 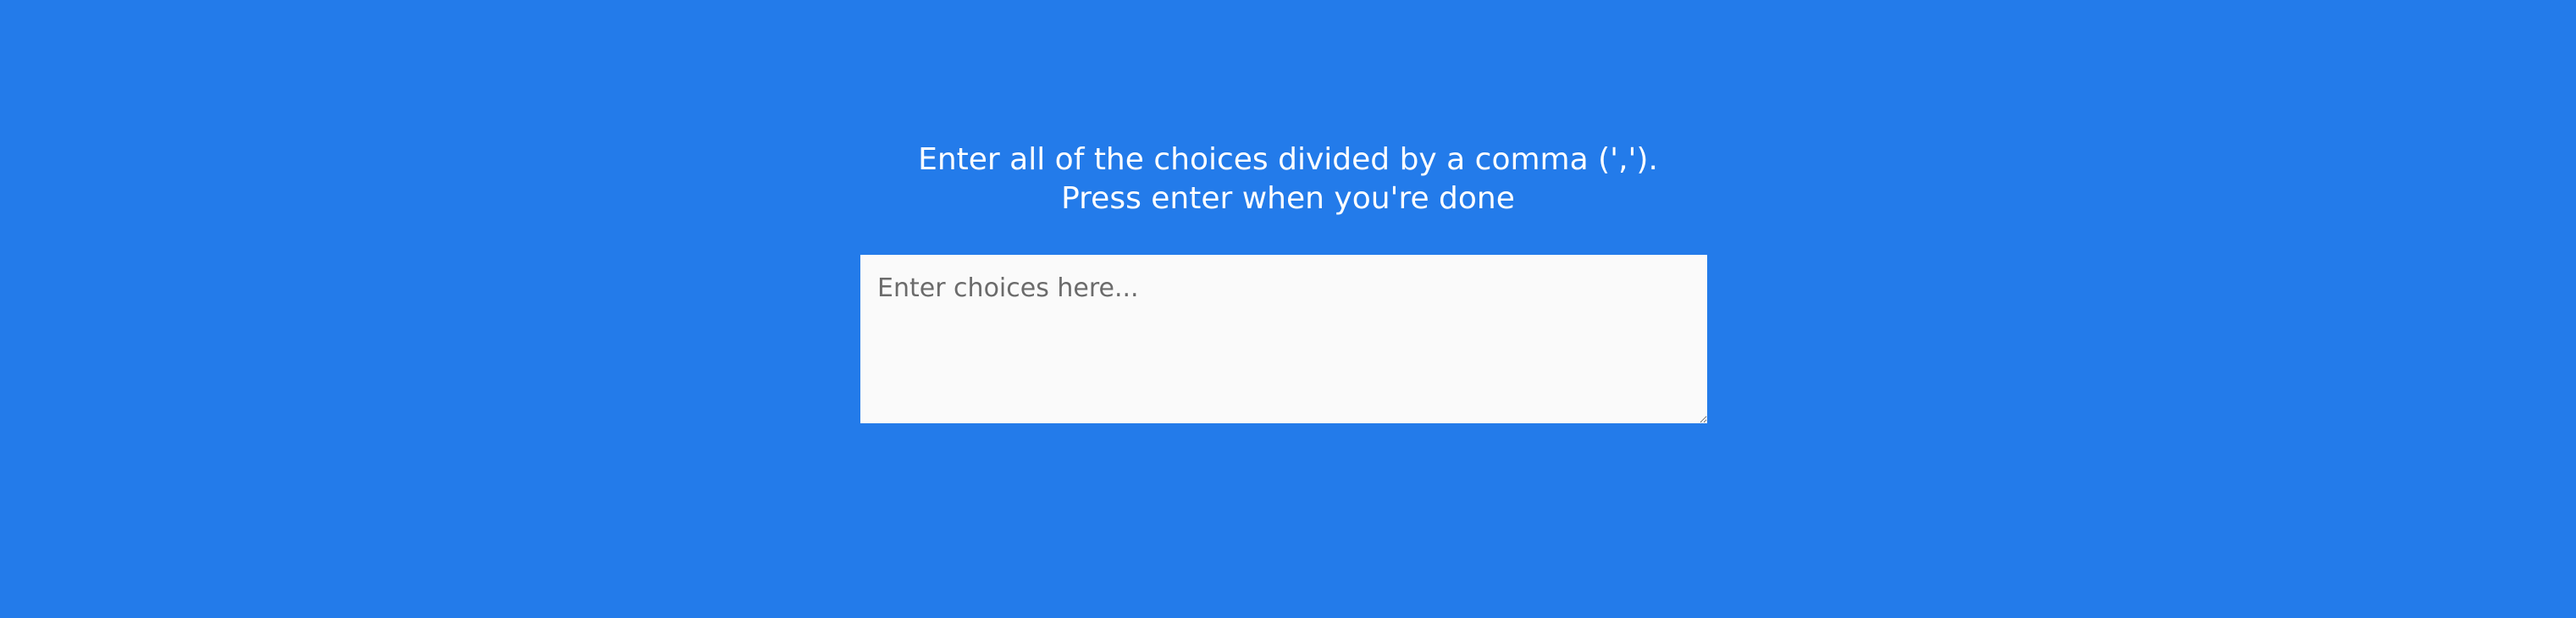 I want to click on choices-textarea, so click(x=1283, y=339).